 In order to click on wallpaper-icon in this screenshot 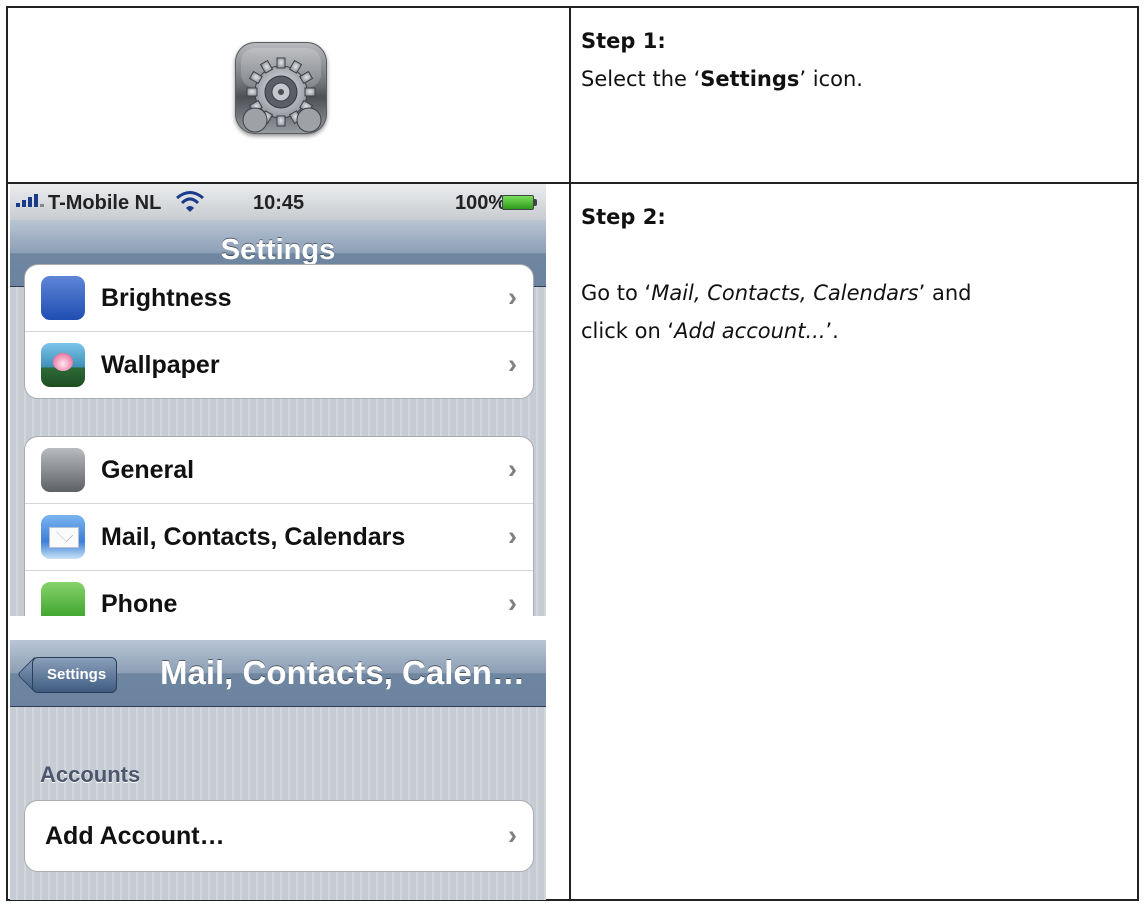, I will do `click(63, 365)`.